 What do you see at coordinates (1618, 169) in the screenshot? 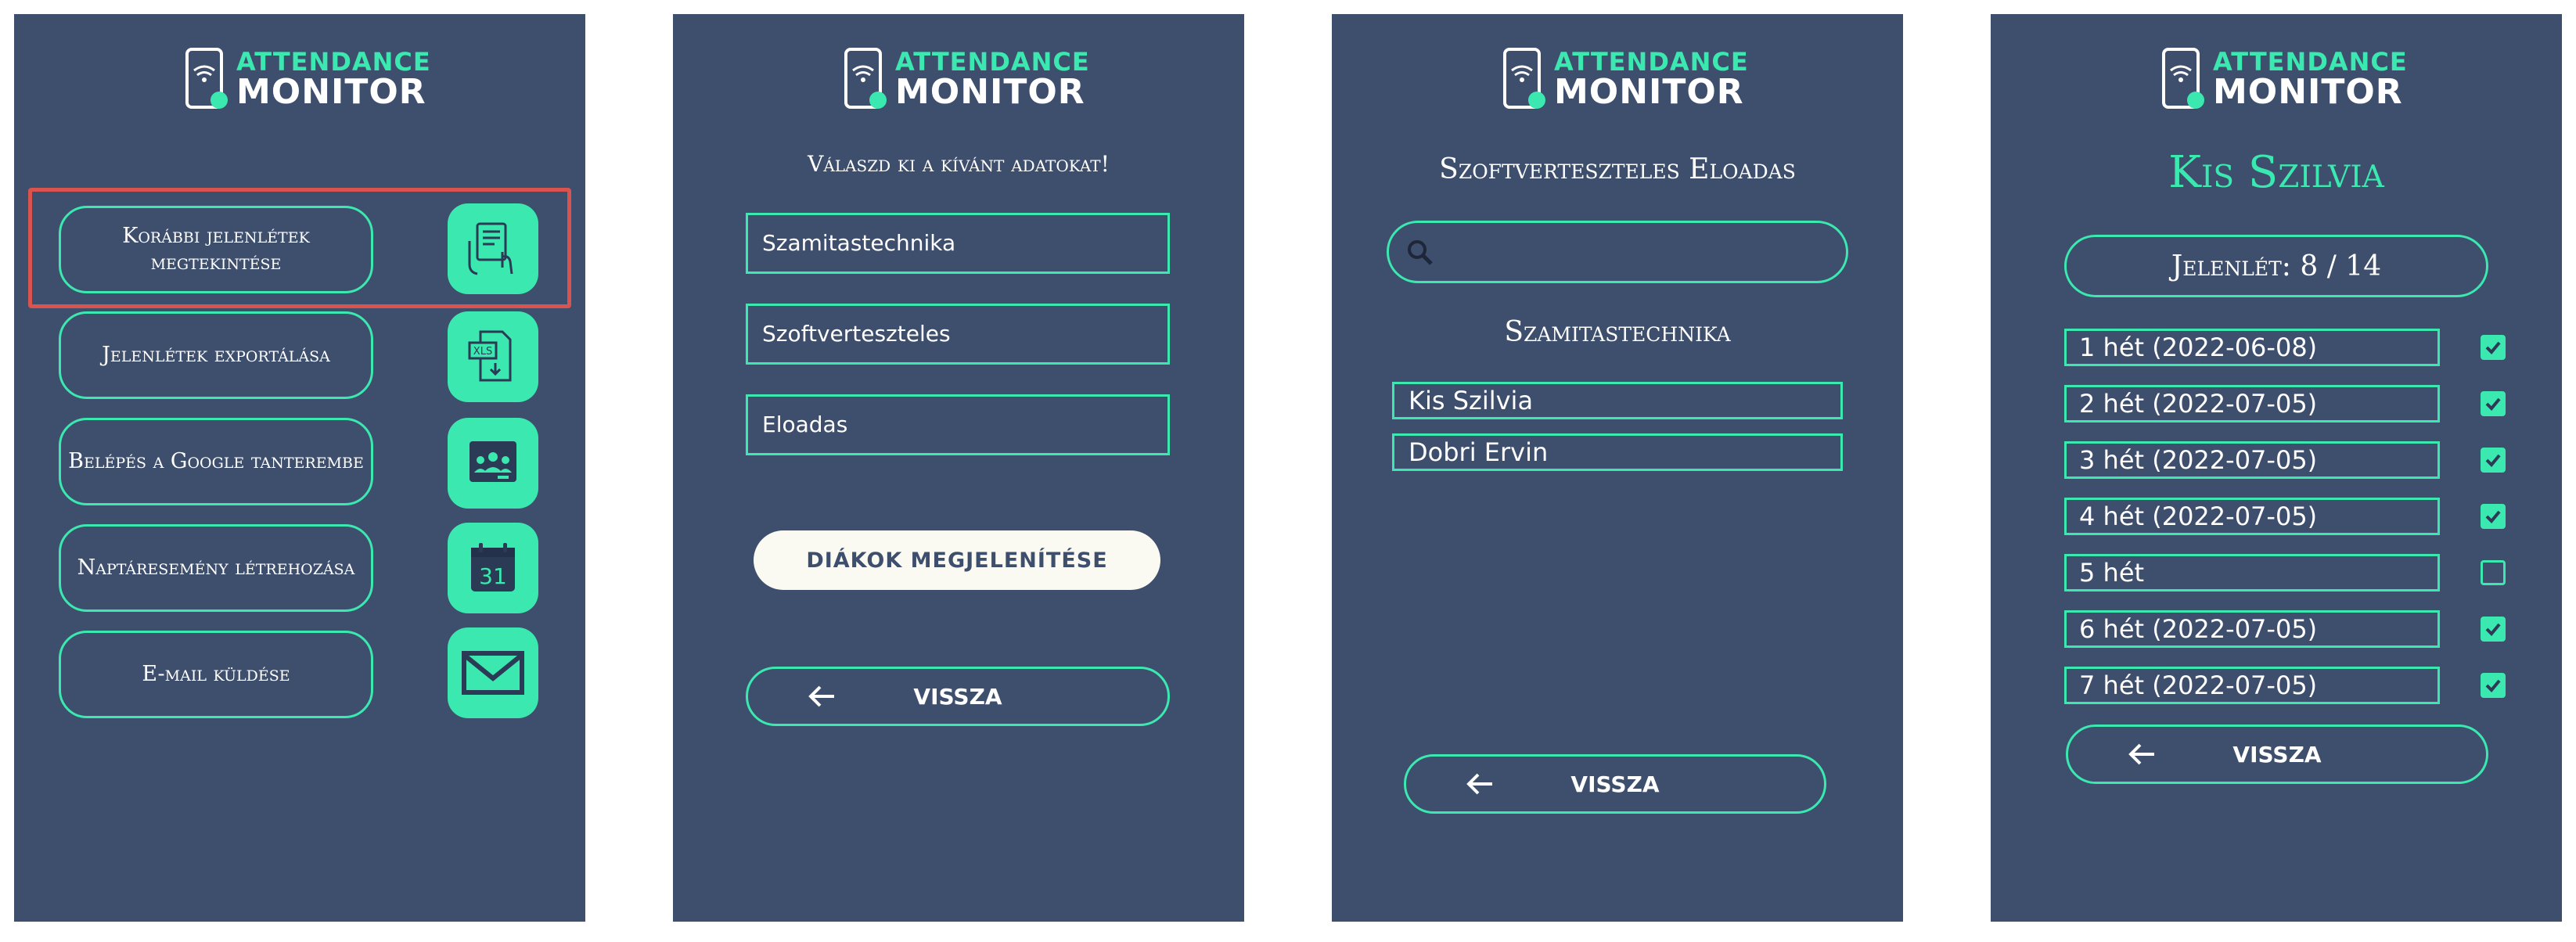
I see `course-title: Szoftverteszteles Eloadas` at bounding box center [1618, 169].